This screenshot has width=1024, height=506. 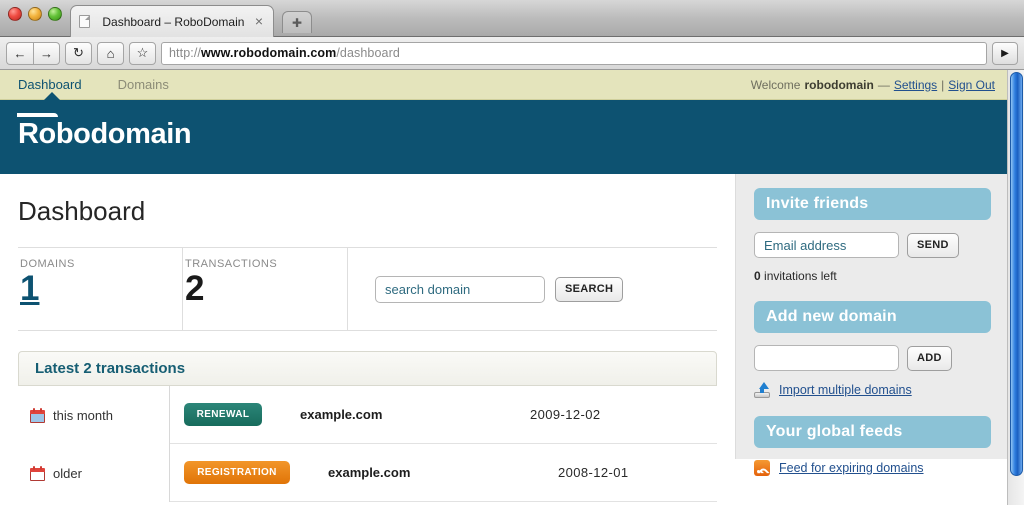 I want to click on invitations-left: 0 invitations left, so click(x=872, y=276).